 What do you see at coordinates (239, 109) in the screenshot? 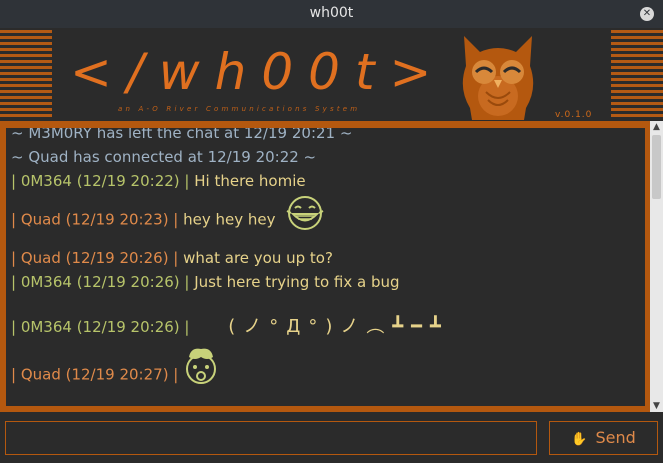
I see `tagline: an A-O River Communications System` at bounding box center [239, 109].